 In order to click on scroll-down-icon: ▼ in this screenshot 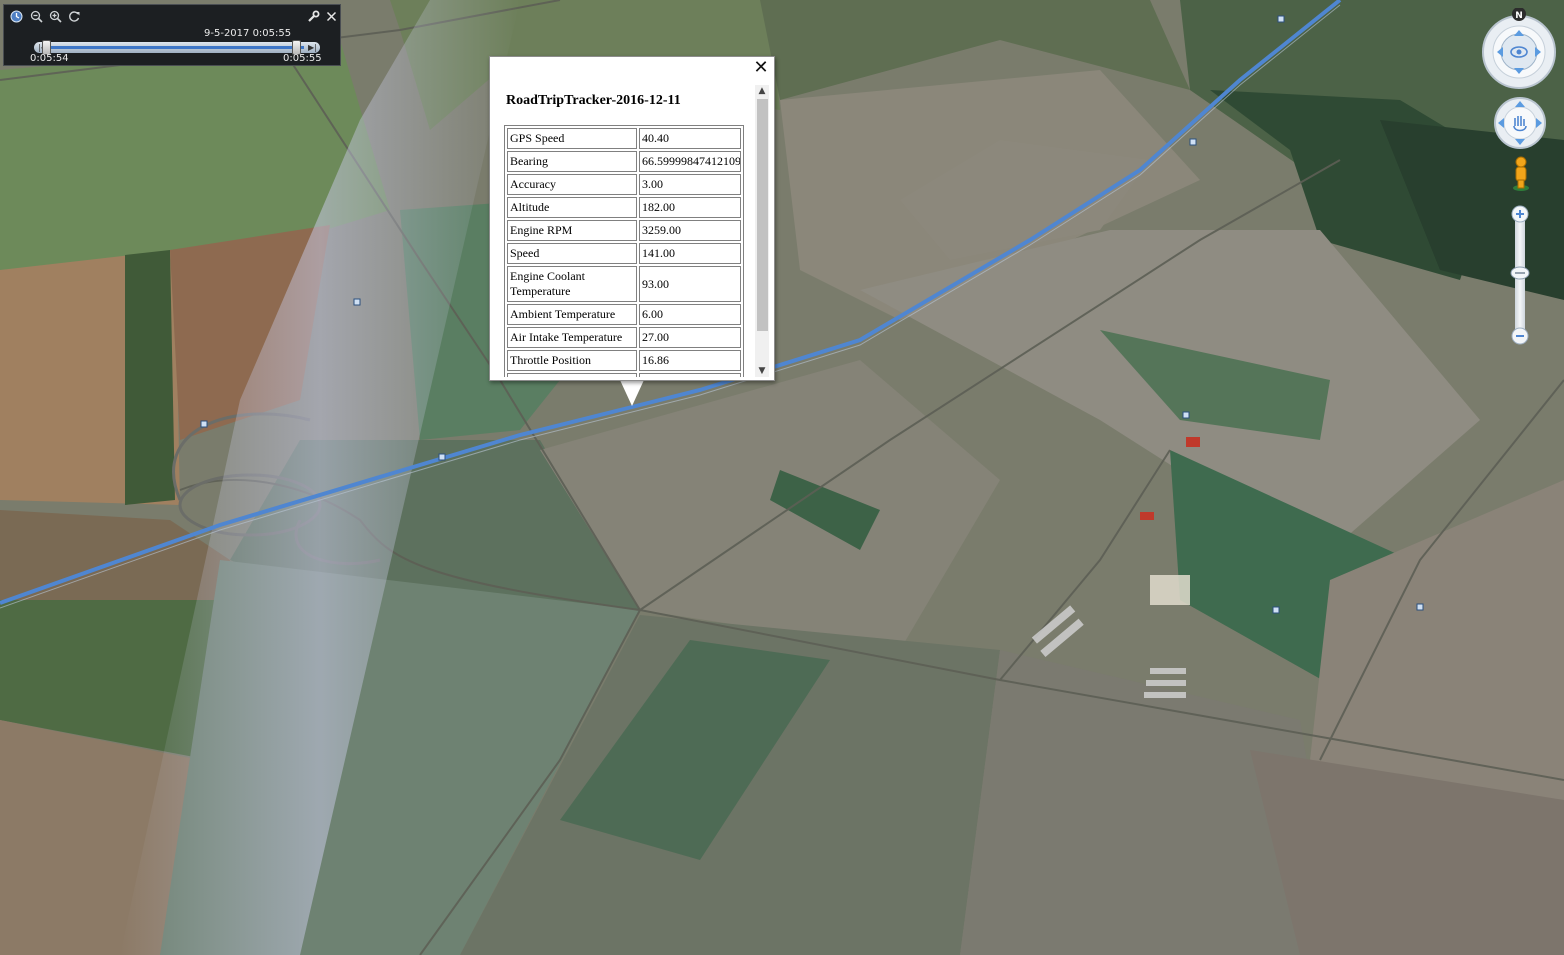, I will do `click(762, 371)`.